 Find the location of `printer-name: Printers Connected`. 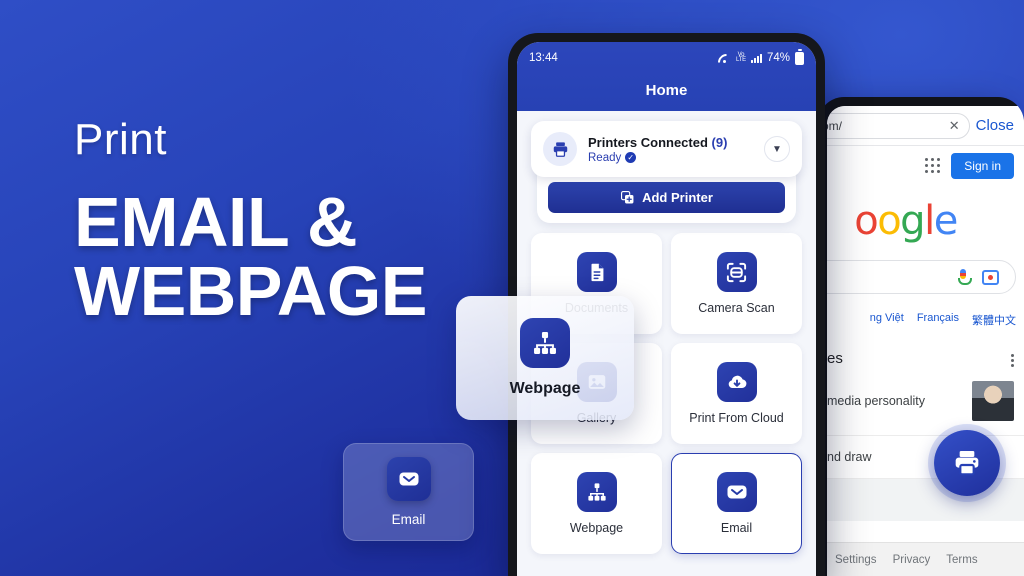

printer-name: Printers Connected is located at coordinates (648, 142).